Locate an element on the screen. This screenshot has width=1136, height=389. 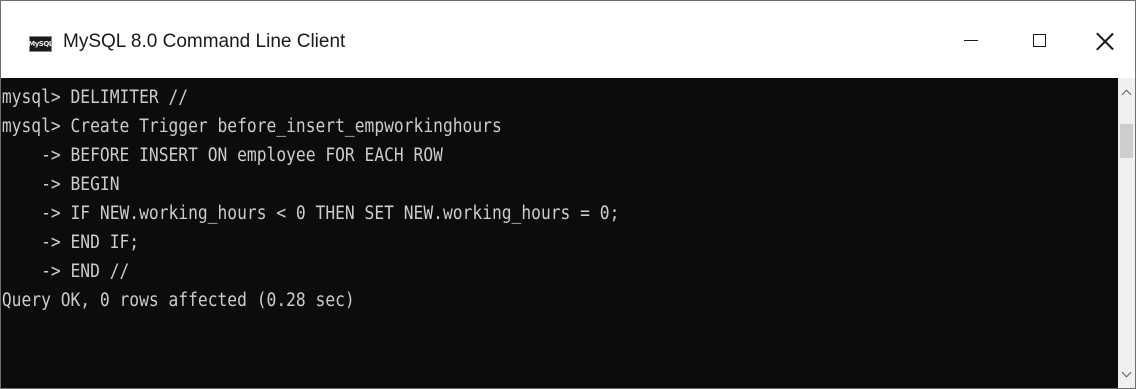
close-icon is located at coordinates (1105, 41).